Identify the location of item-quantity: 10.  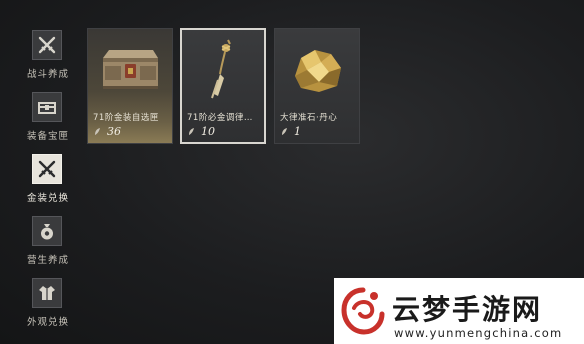
(201, 131).